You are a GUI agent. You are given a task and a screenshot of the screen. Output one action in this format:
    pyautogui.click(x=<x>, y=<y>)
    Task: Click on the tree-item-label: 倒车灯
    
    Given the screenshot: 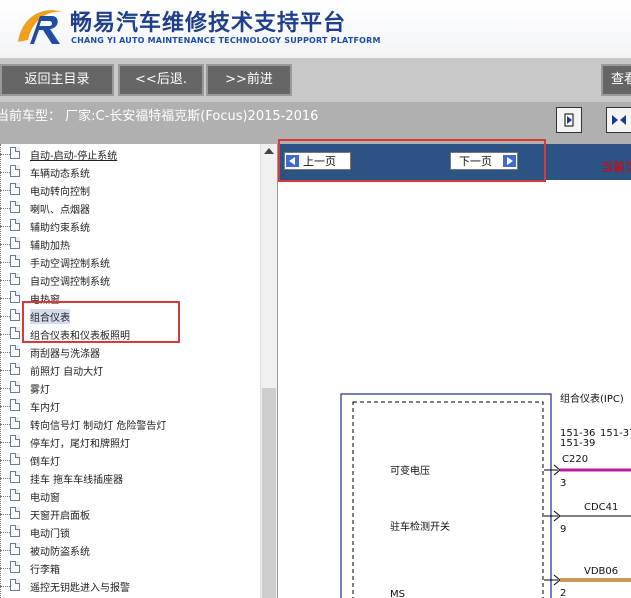 What is the action you would take?
    pyautogui.click(x=45, y=460)
    